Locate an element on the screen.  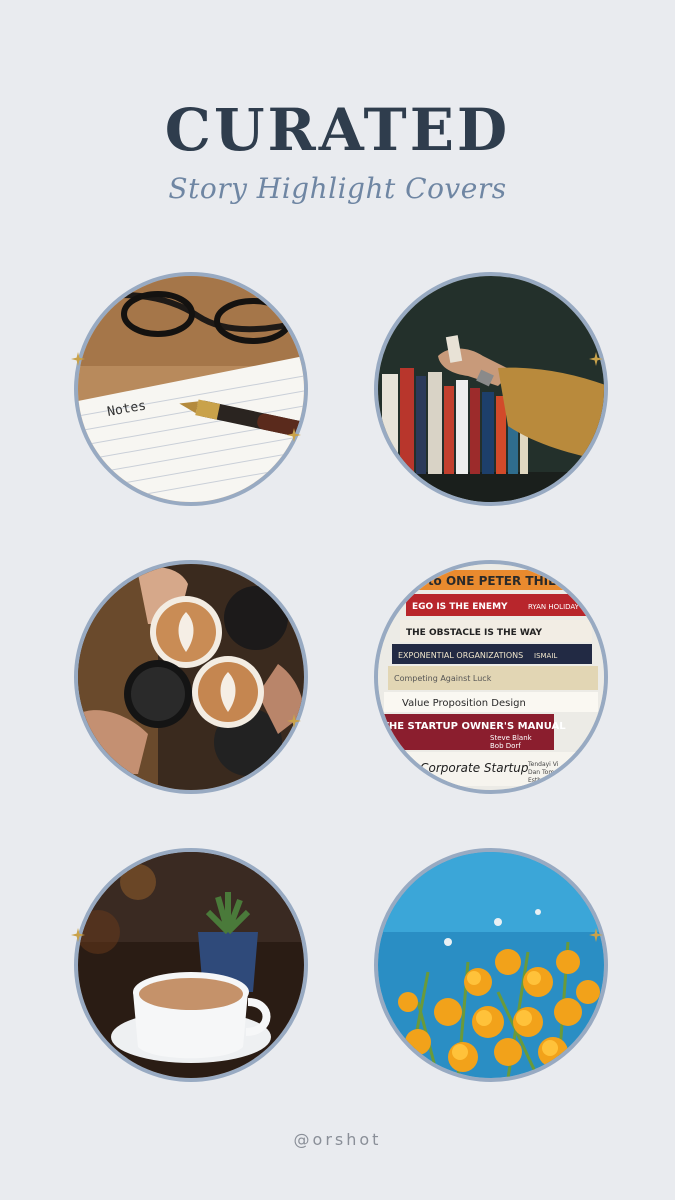
poppies-photo is located at coordinates (491, 965).